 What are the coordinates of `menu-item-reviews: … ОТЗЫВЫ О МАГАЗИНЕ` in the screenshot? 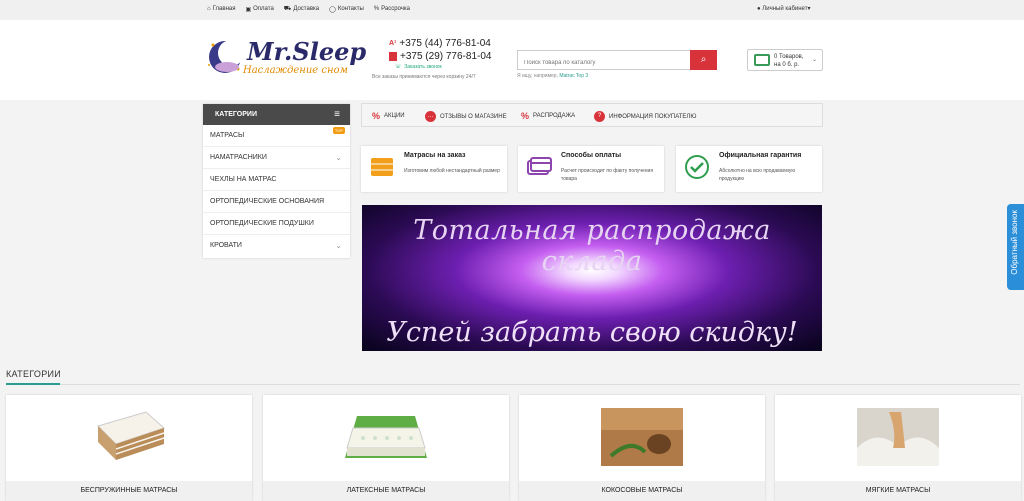 It's located at (466, 116).